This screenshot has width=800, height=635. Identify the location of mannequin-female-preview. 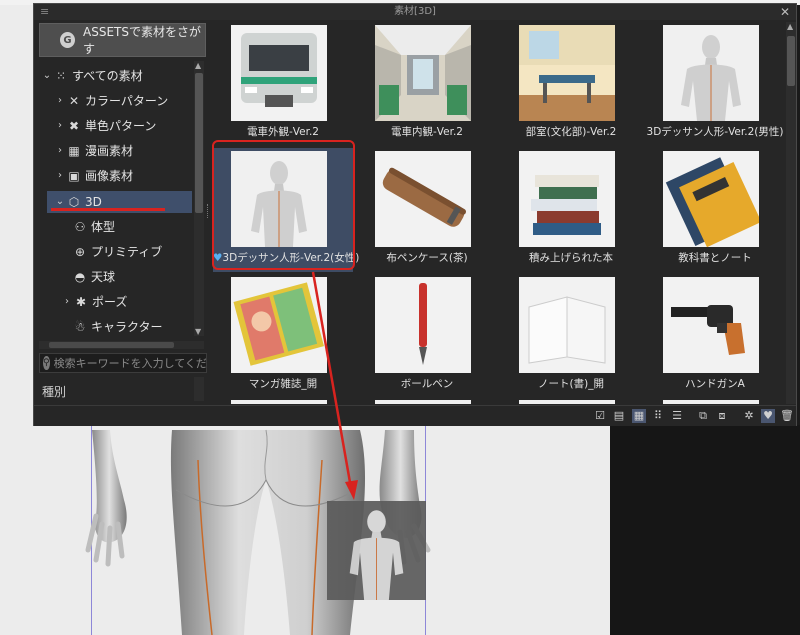
(376, 555).